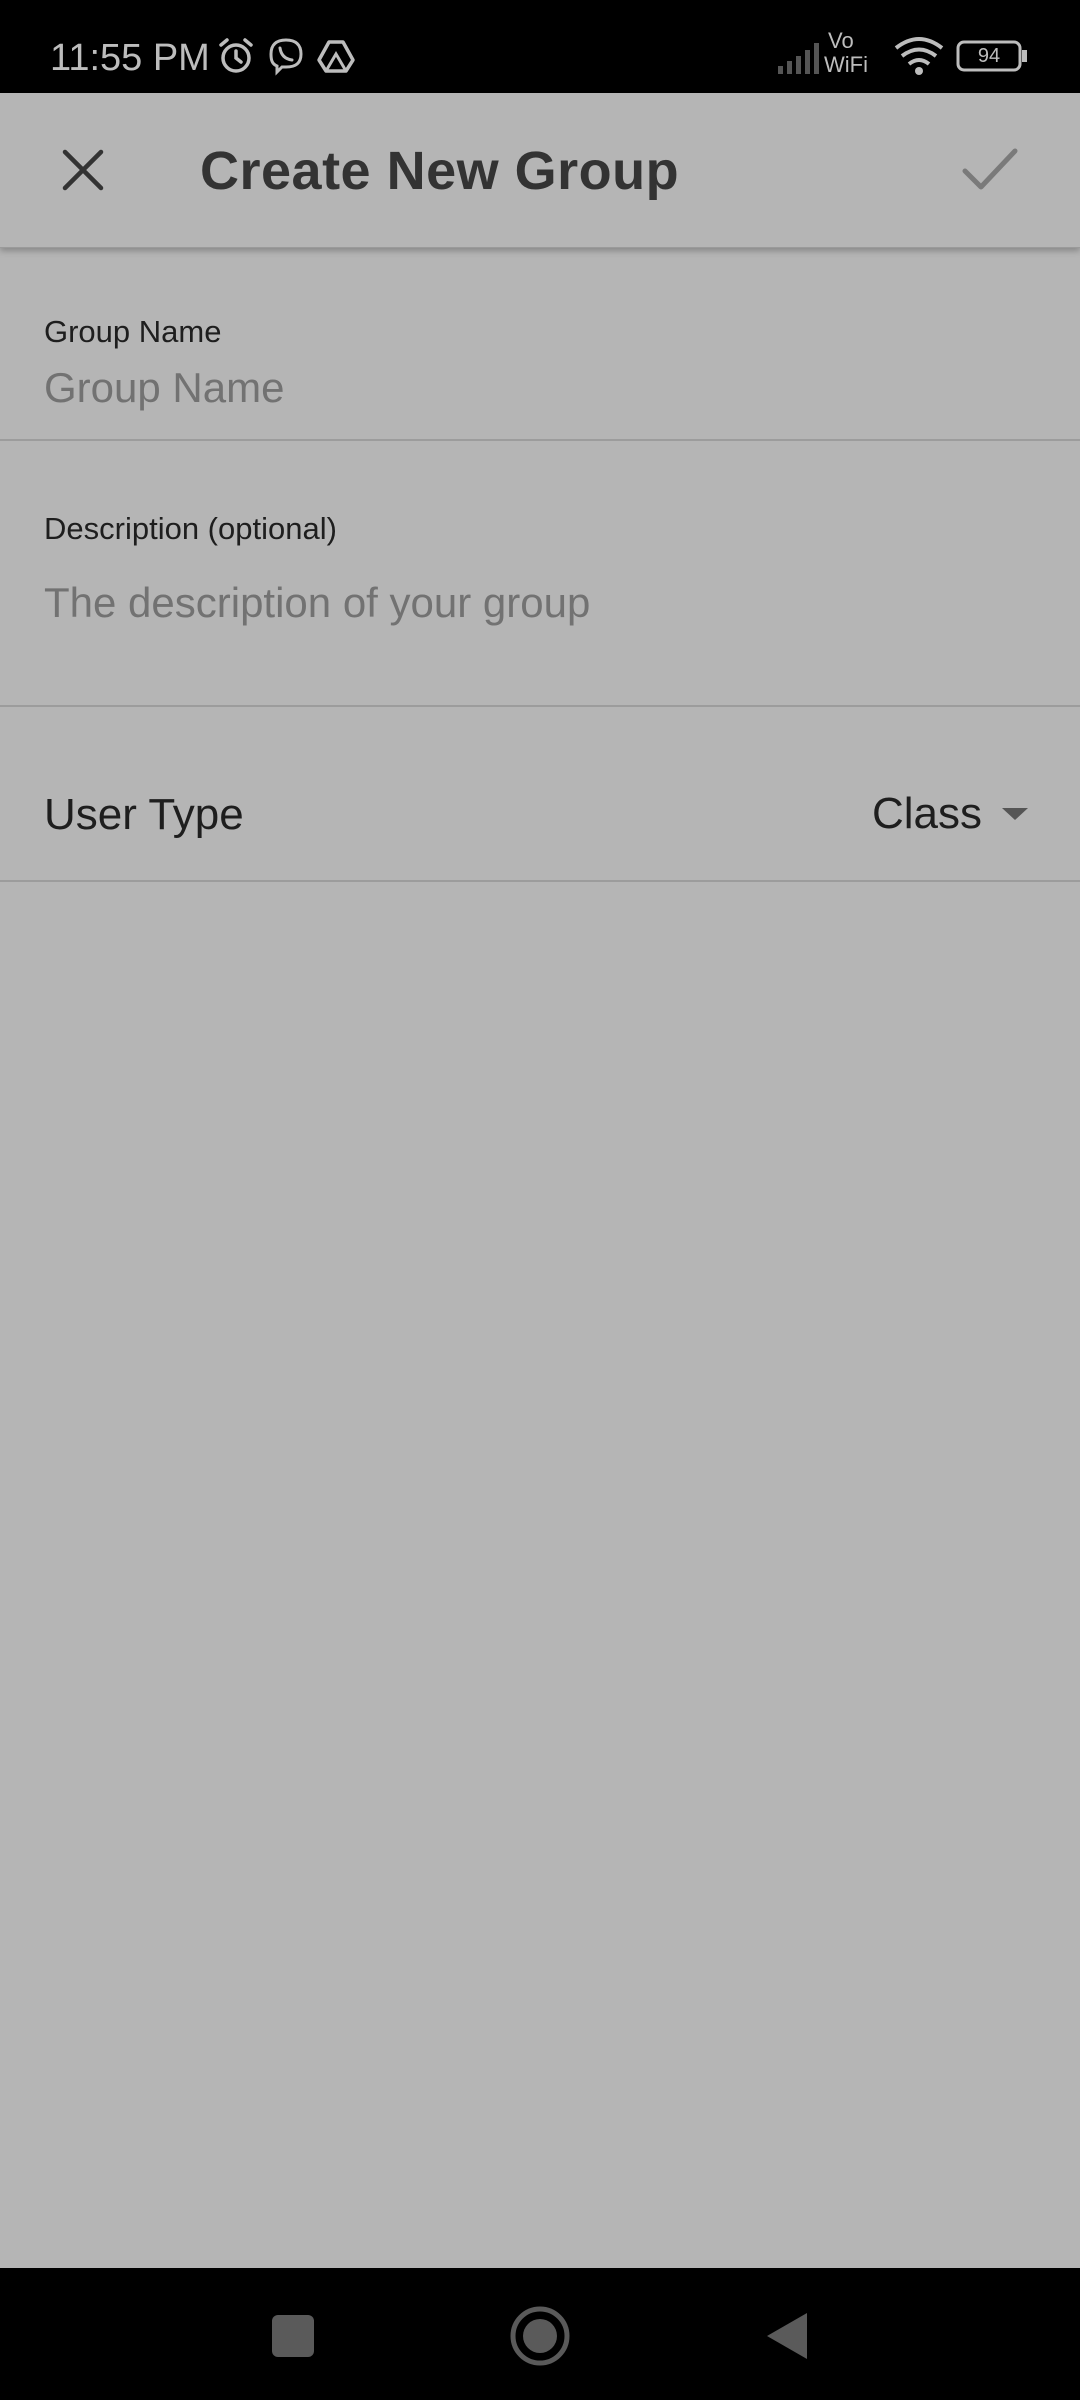  Describe the element at coordinates (1015, 814) in the screenshot. I see `dropdown-arrow-icon` at that location.